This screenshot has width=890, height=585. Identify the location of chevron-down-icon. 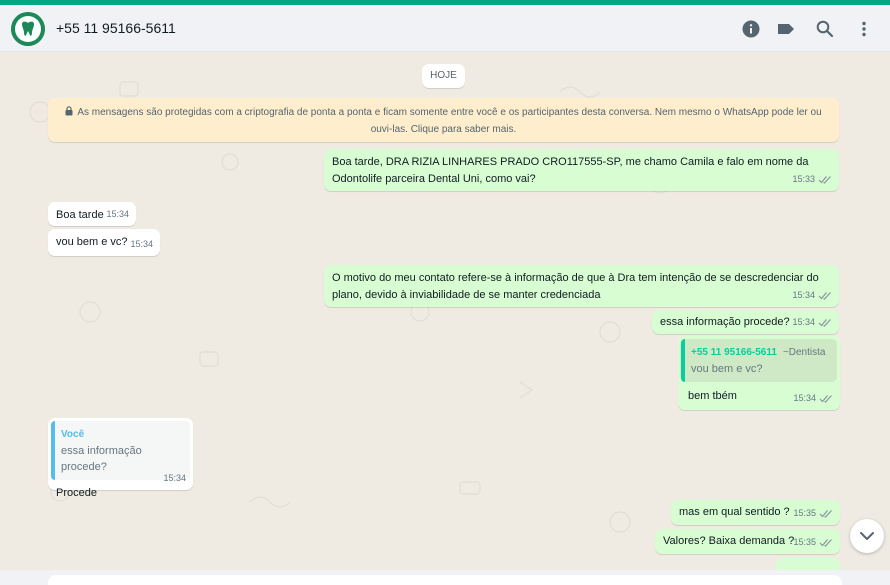
(867, 536).